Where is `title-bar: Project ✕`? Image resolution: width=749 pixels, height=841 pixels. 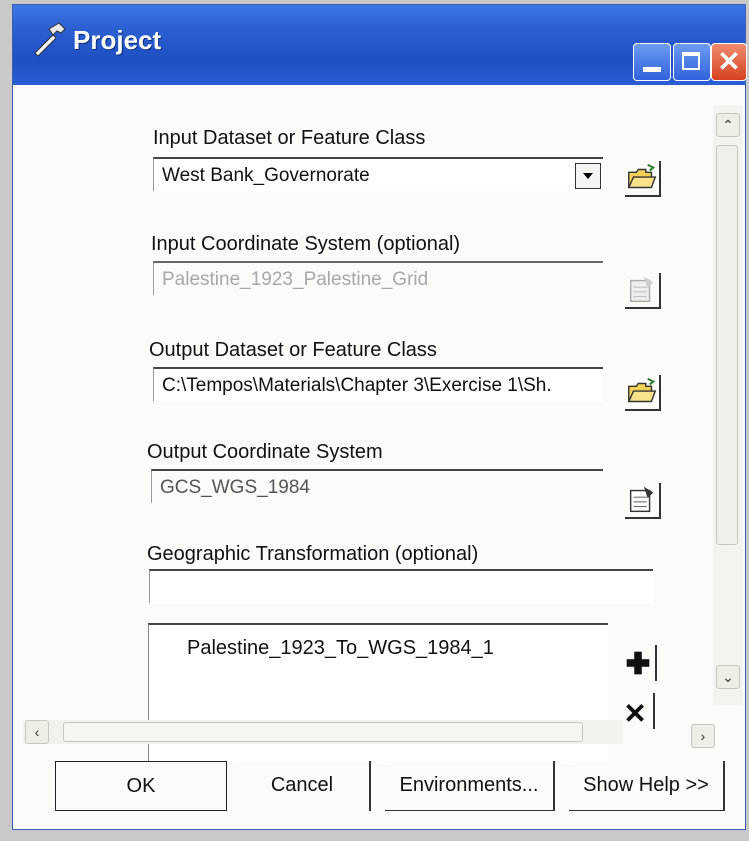 title-bar: Project ✕ is located at coordinates (380, 45).